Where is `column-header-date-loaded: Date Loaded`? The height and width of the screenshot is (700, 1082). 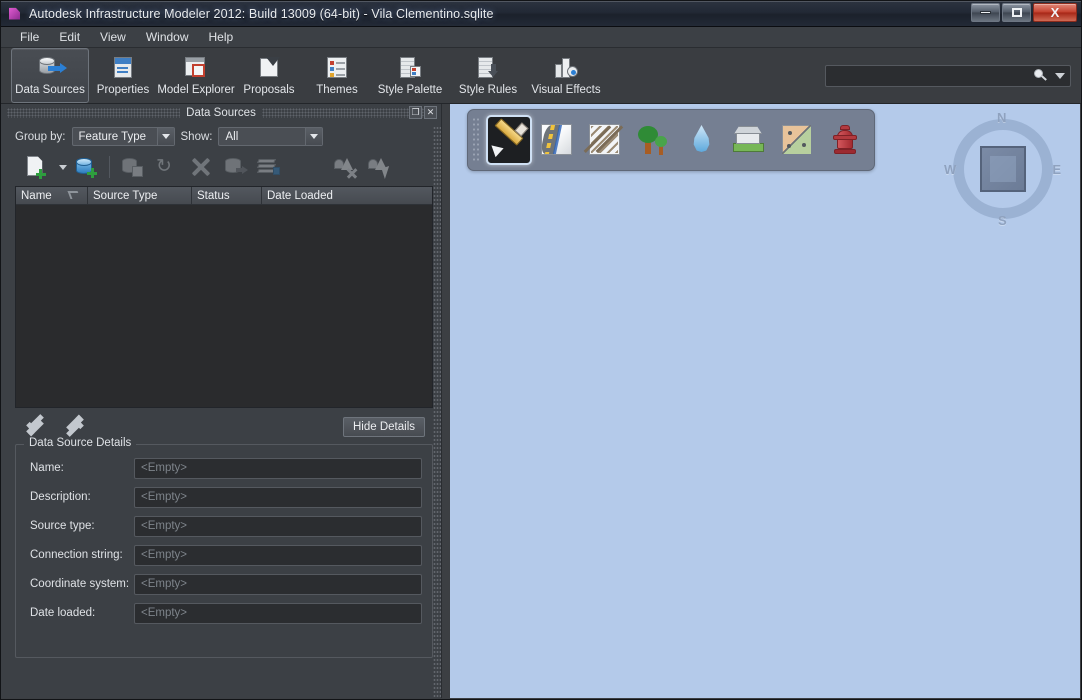 column-header-date-loaded: Date Loaded is located at coordinates (347, 196).